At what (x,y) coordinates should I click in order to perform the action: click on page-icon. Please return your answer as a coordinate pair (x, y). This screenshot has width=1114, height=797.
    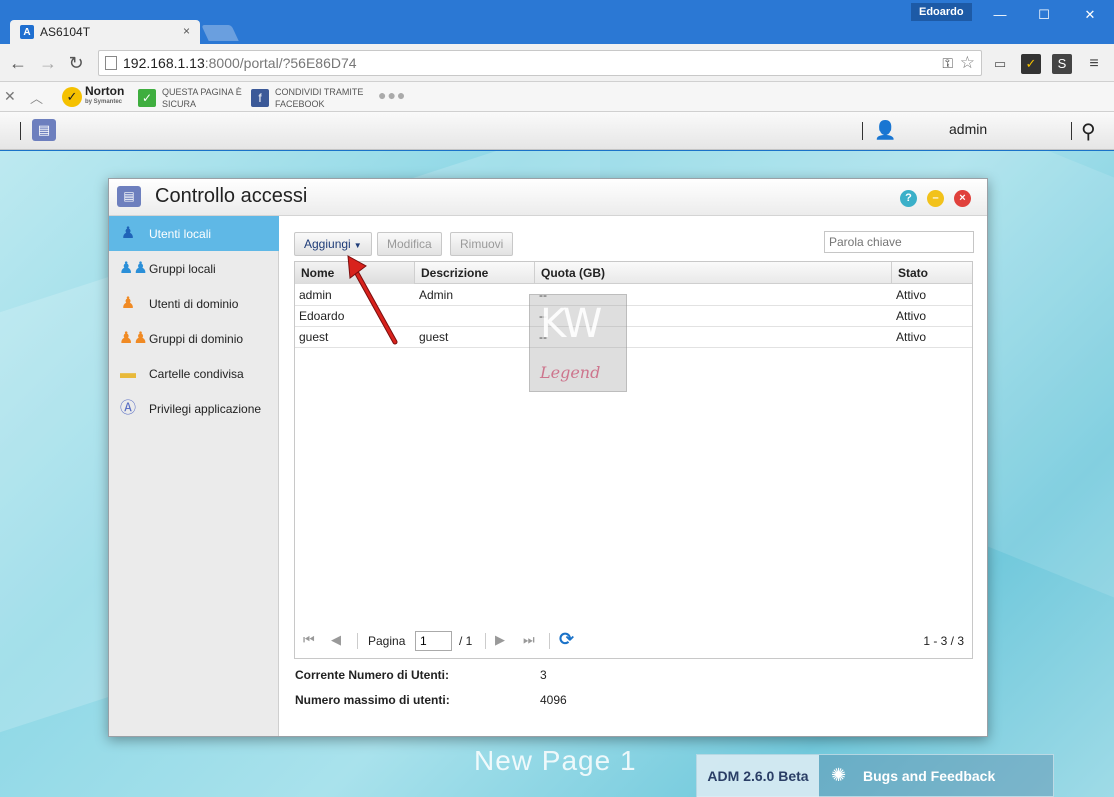
    Looking at the image, I should click on (111, 63).